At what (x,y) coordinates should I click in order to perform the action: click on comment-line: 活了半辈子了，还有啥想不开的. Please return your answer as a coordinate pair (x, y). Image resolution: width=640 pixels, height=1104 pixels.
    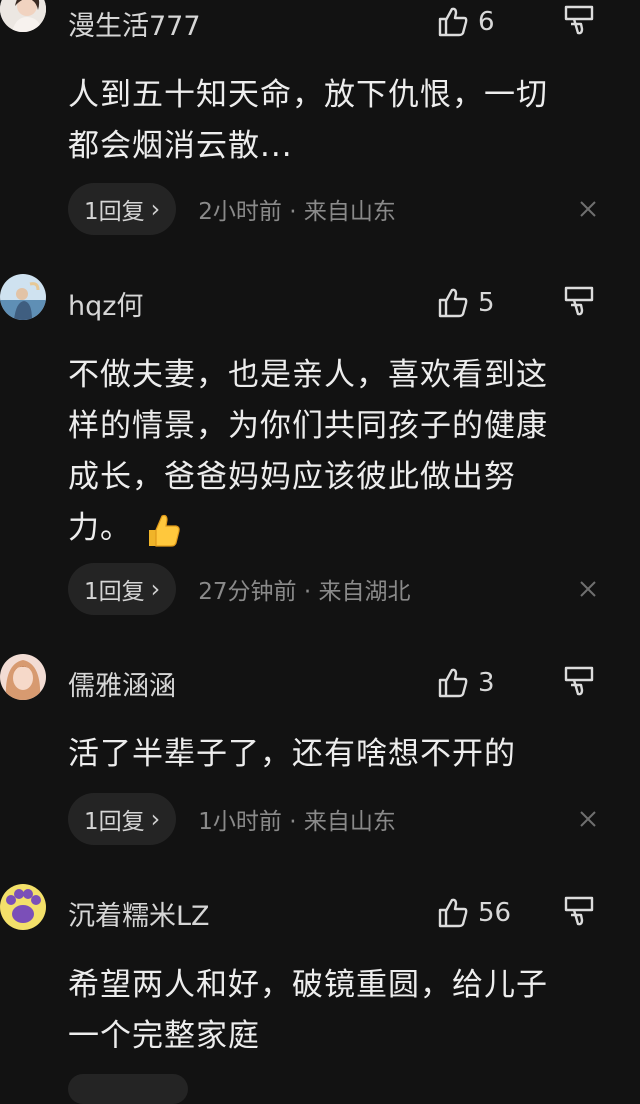
    Looking at the image, I should click on (292, 754).